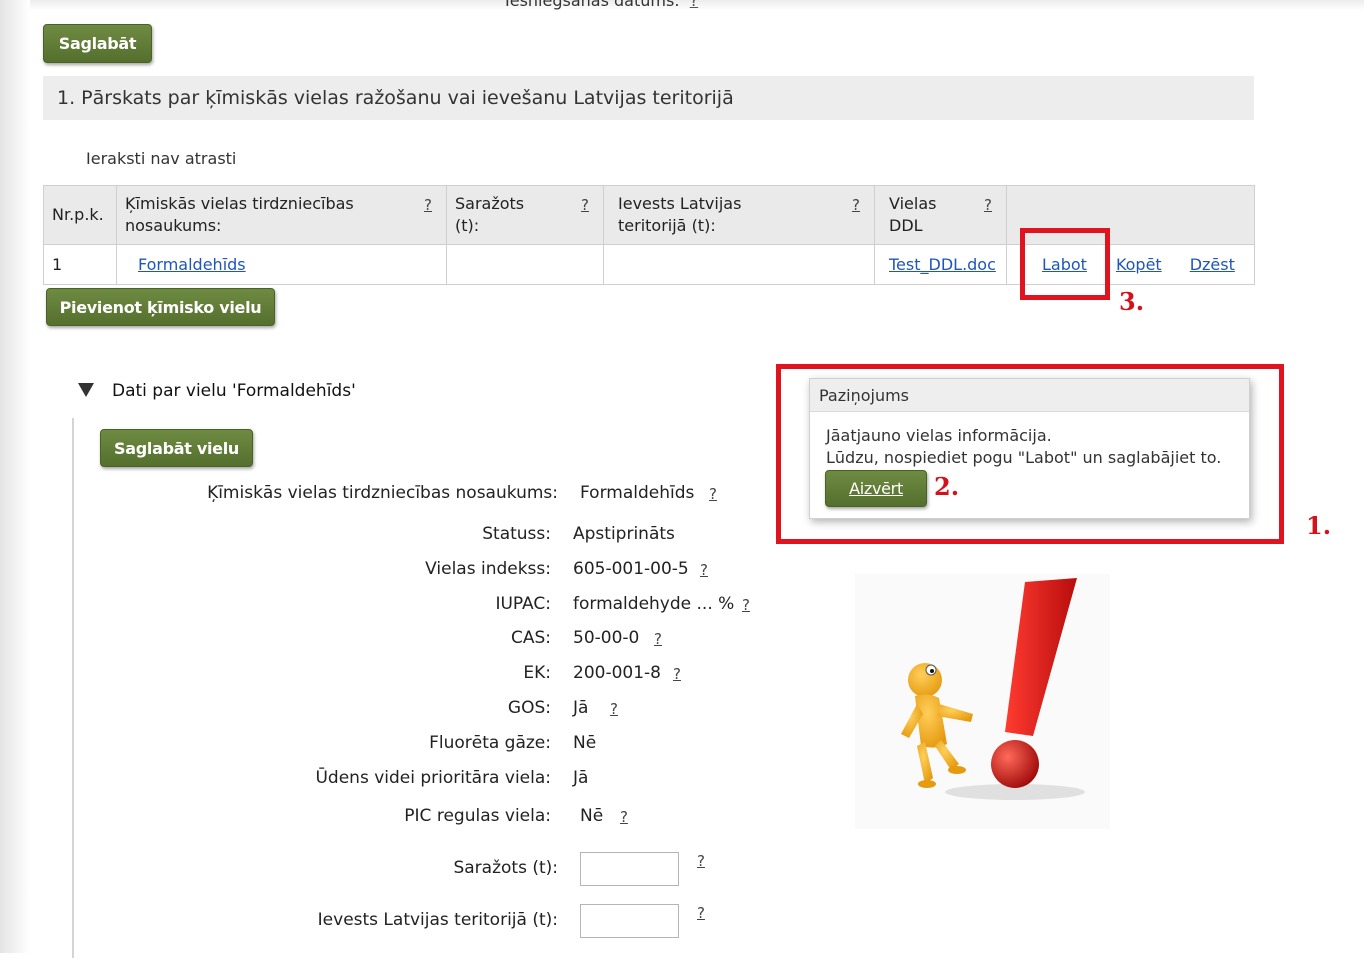  I want to click on field-value-water-priority: Jā, so click(581, 778).